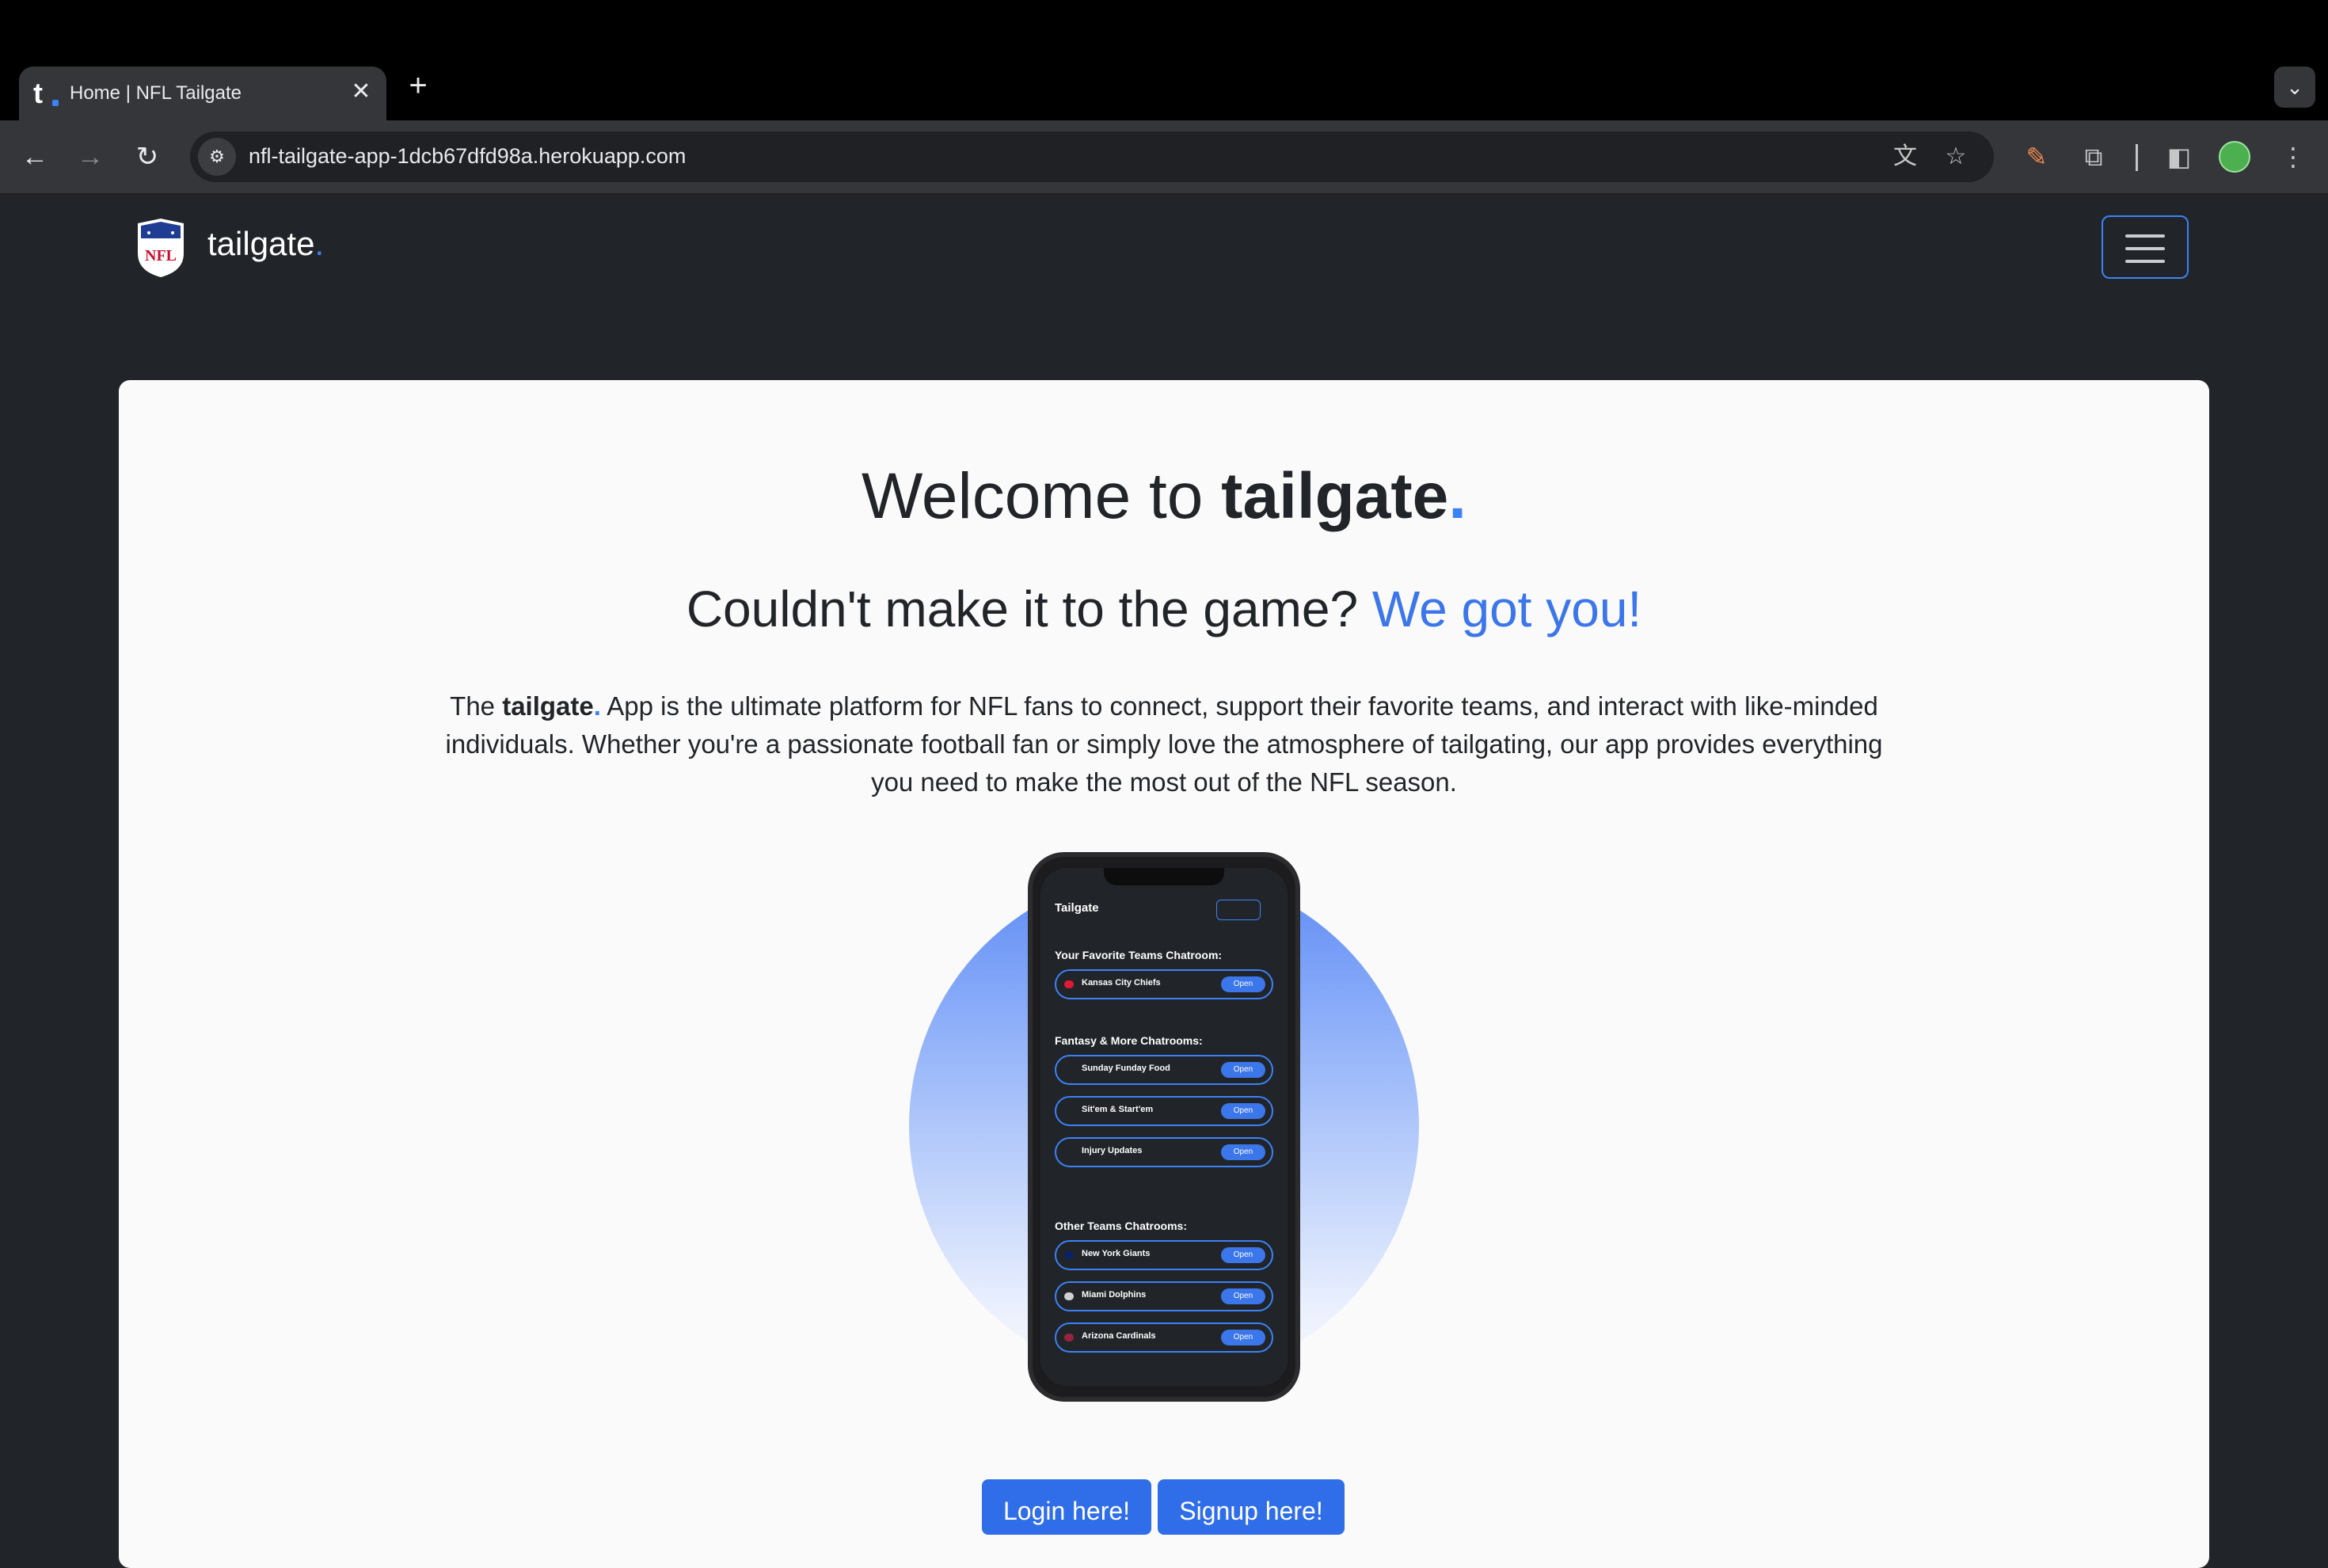  What do you see at coordinates (1118, 1109) in the screenshot?
I see `phone-row-label: Sit'em & Start'em` at bounding box center [1118, 1109].